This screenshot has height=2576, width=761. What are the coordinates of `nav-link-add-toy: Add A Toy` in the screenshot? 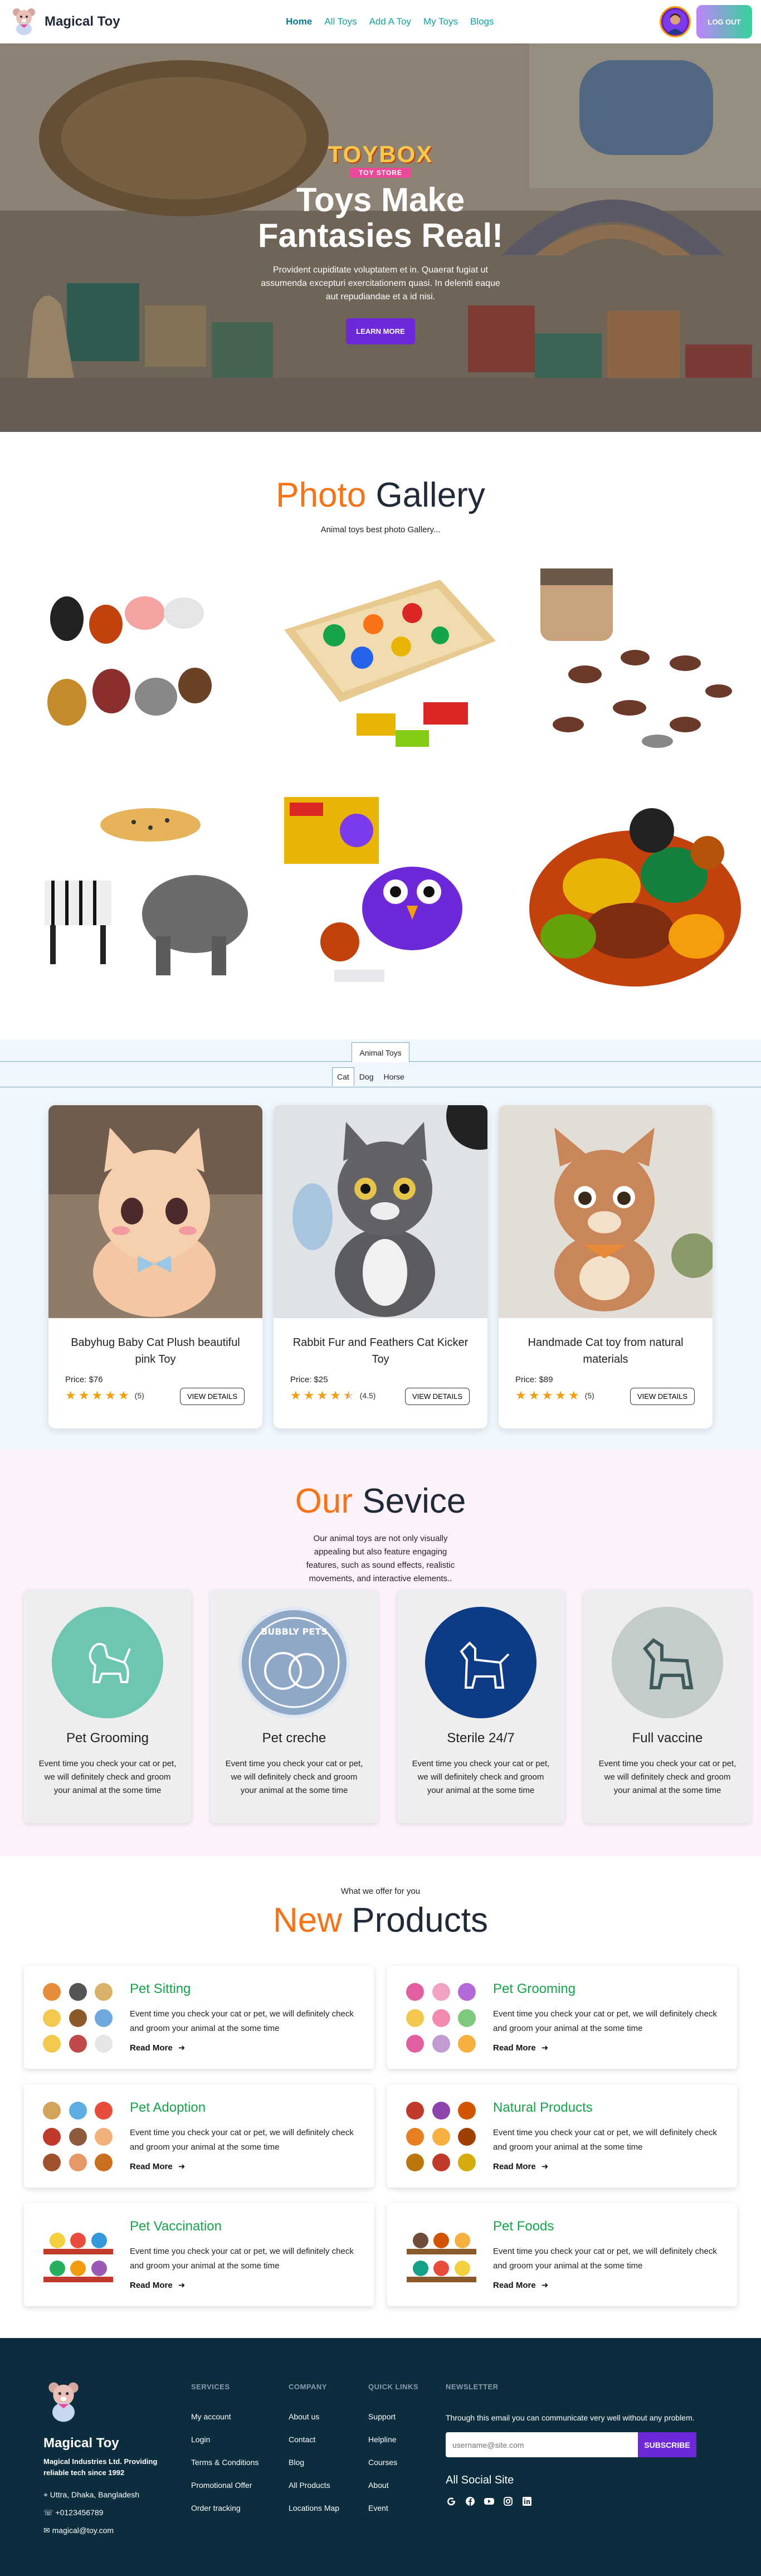 It's located at (390, 21).